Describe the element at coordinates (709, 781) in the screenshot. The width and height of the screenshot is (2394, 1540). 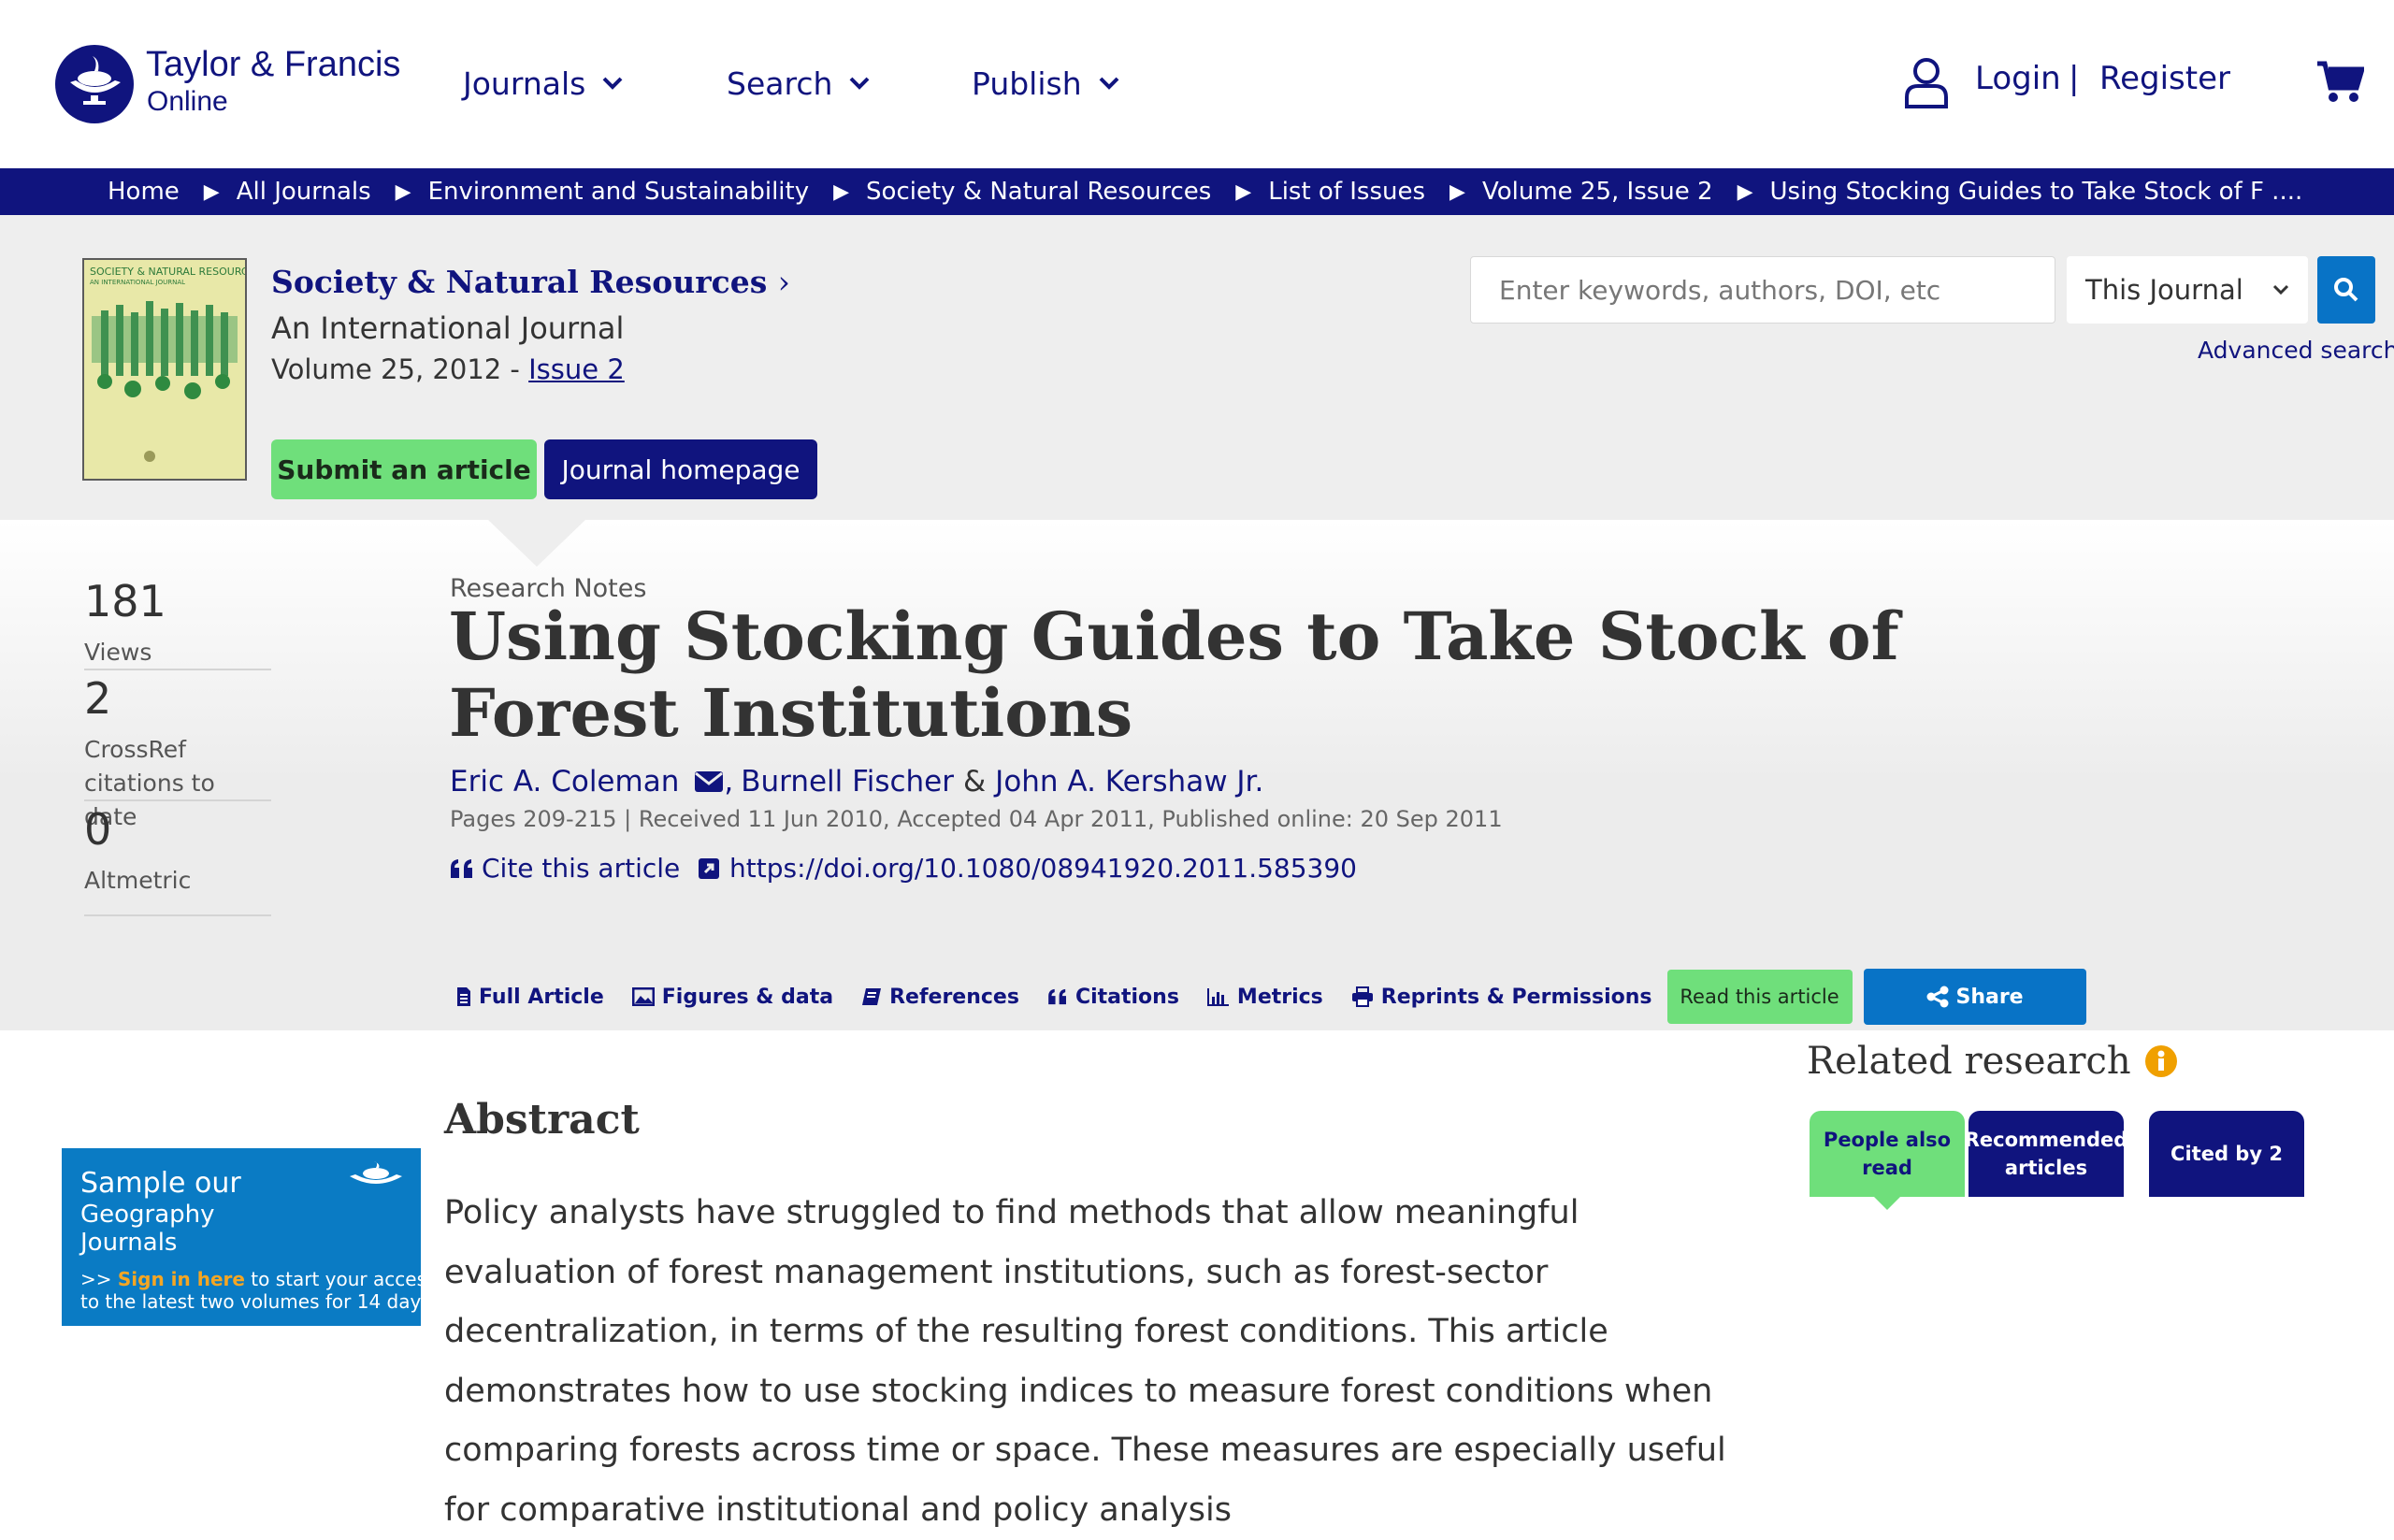
I see `envelope-icon` at that location.